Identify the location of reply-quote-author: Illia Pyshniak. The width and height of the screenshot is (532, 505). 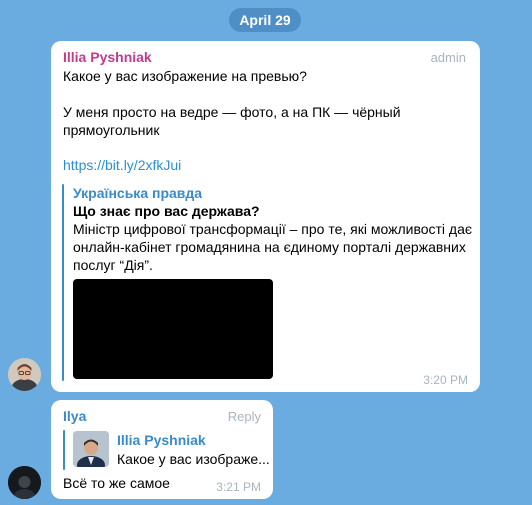
(161, 440).